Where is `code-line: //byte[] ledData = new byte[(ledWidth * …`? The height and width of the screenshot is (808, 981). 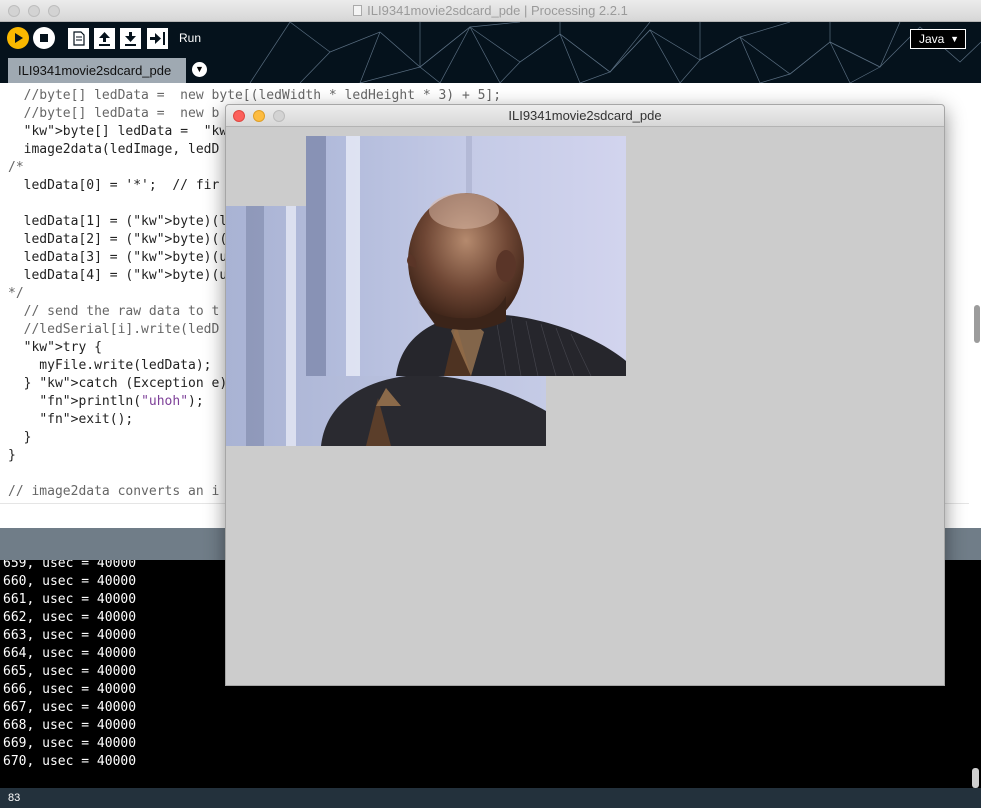
code-line: //byte[] ledData = new byte[(ledWidth * … is located at coordinates (254, 96).